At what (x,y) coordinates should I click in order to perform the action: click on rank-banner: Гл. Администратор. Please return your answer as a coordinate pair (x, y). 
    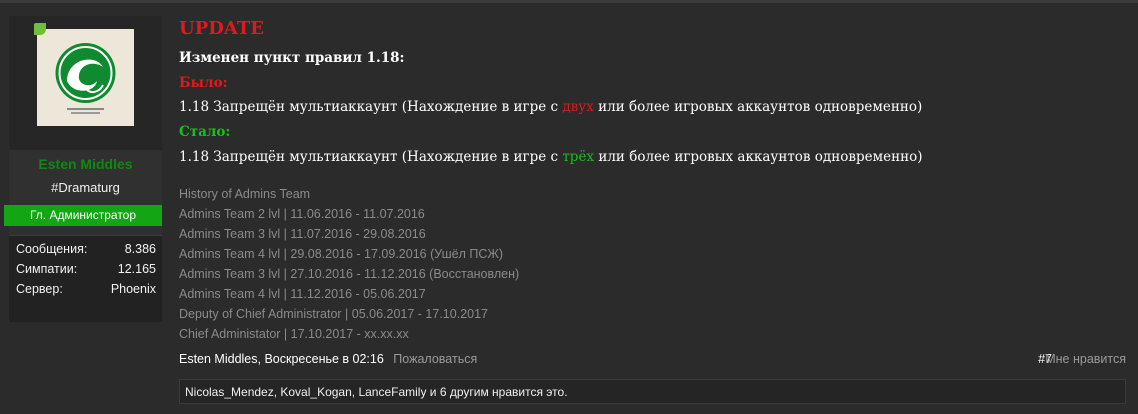
    Looking at the image, I should click on (83, 215).